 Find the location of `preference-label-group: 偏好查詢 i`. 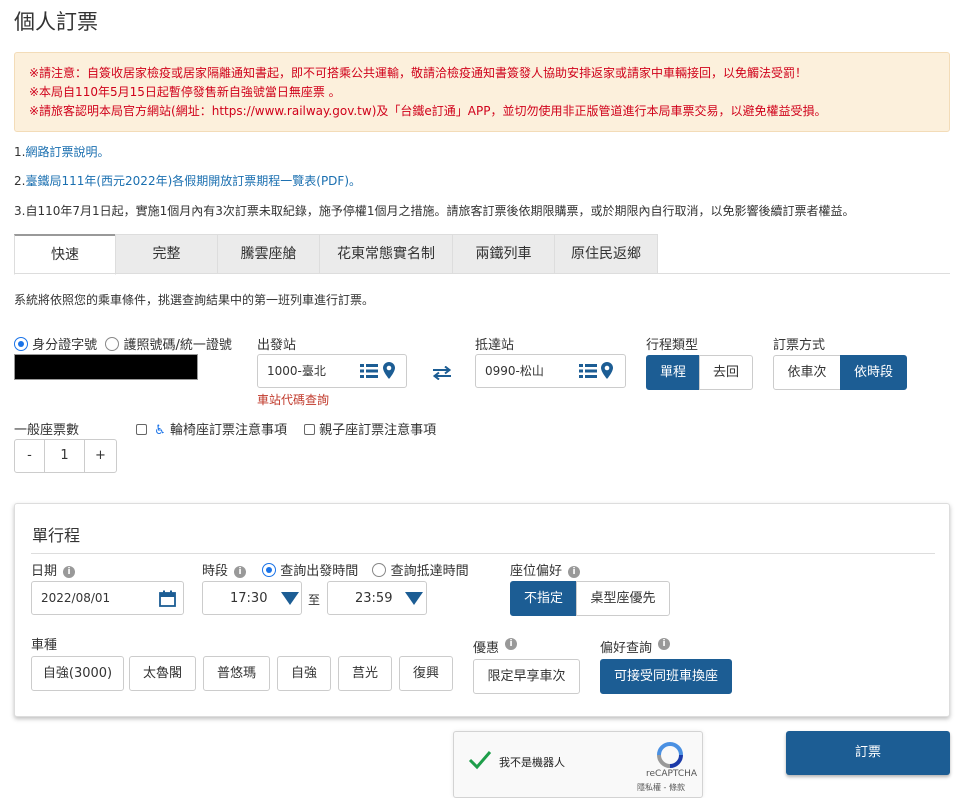

preference-label-group: 偏好查詢 i is located at coordinates (635, 646).